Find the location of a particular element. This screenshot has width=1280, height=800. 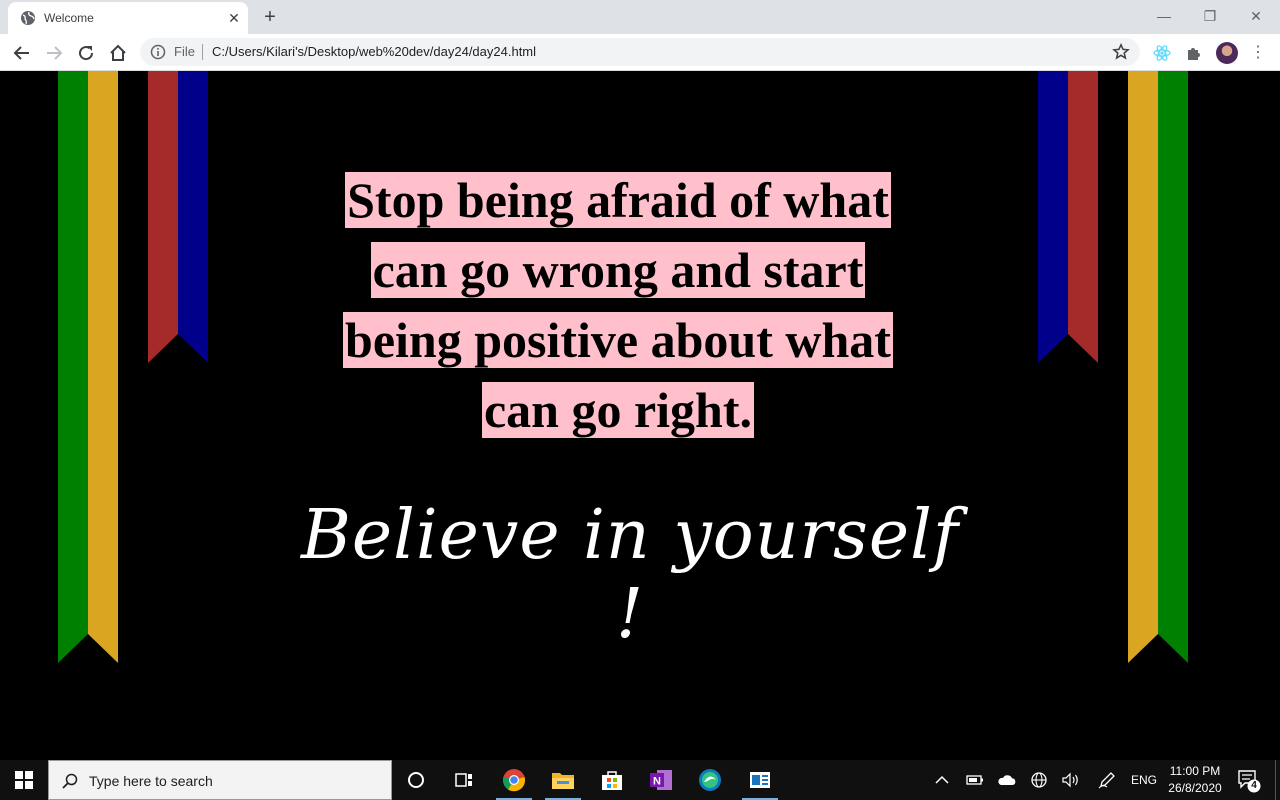

language-indicator: ENG is located at coordinates (1144, 780).